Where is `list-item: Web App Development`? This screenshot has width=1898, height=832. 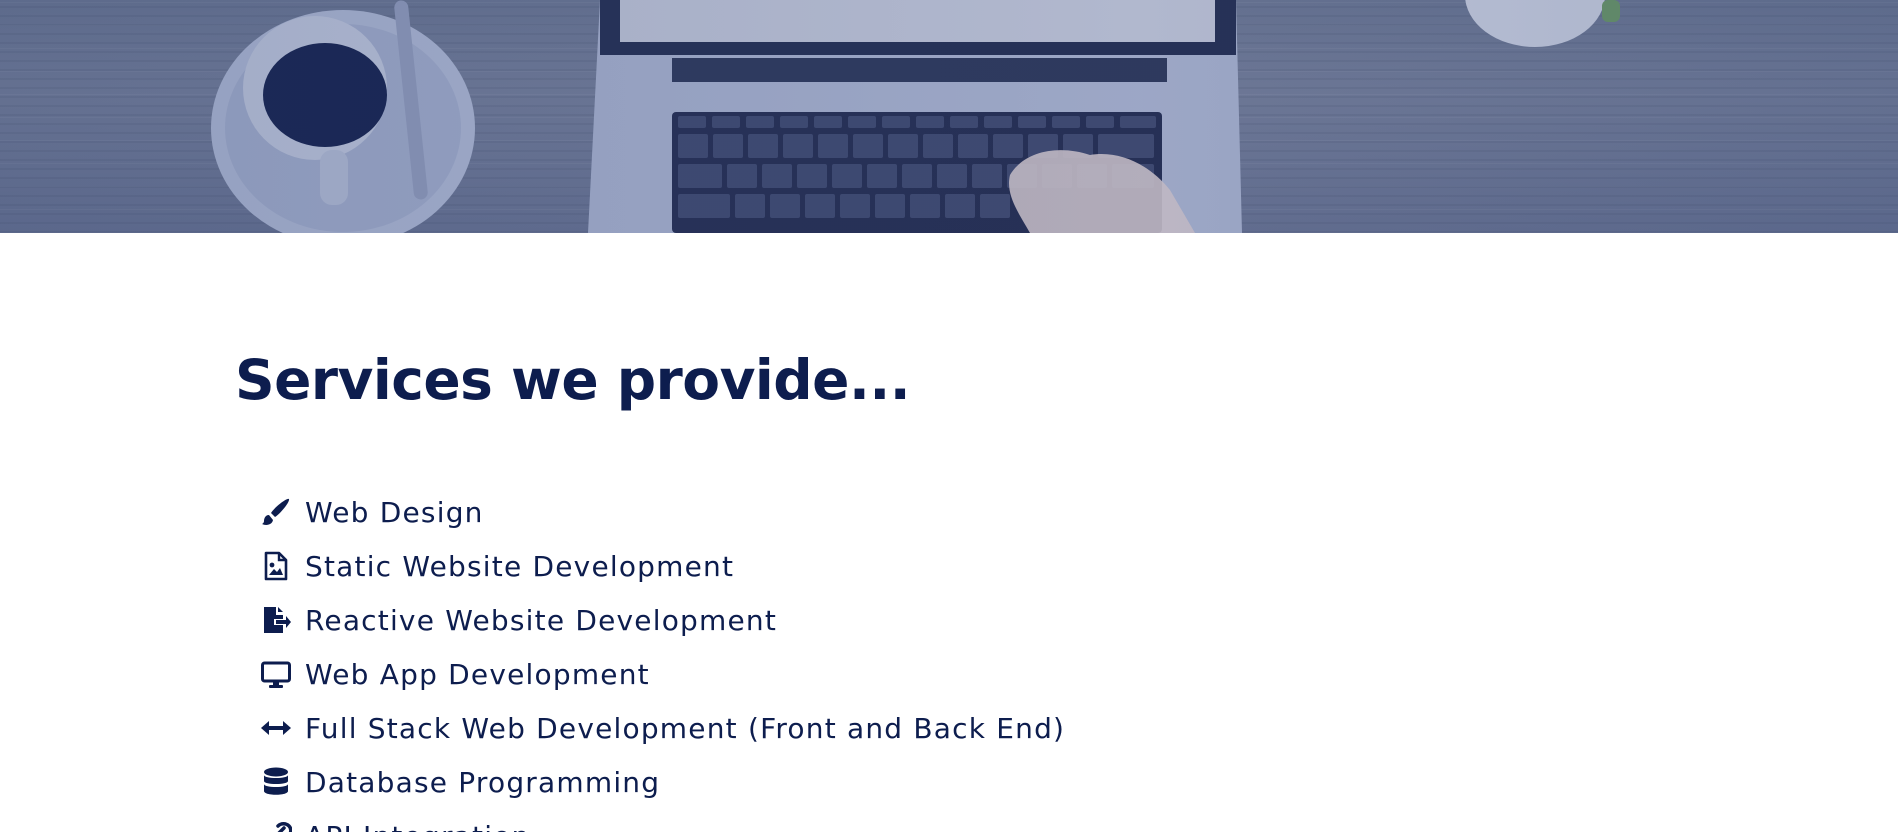 list-item: Web App Development is located at coordinates (847, 674).